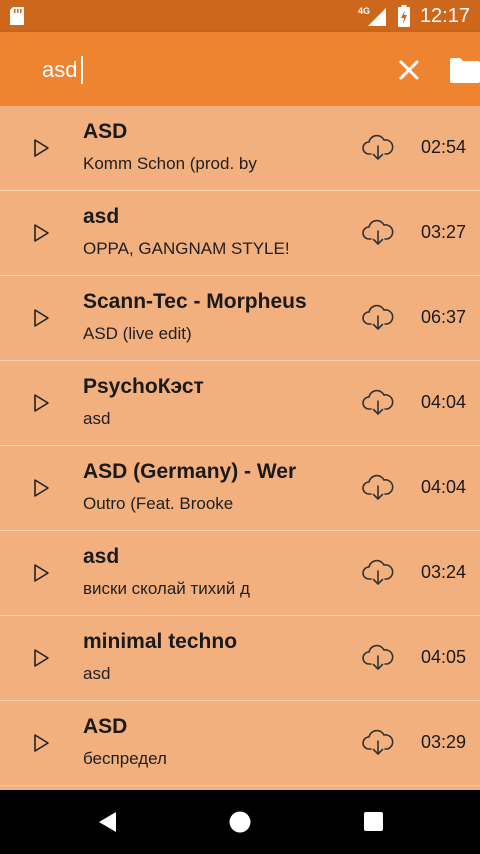  Describe the element at coordinates (143, 386) in the screenshot. I see `track-title: PsychoКэст` at that location.